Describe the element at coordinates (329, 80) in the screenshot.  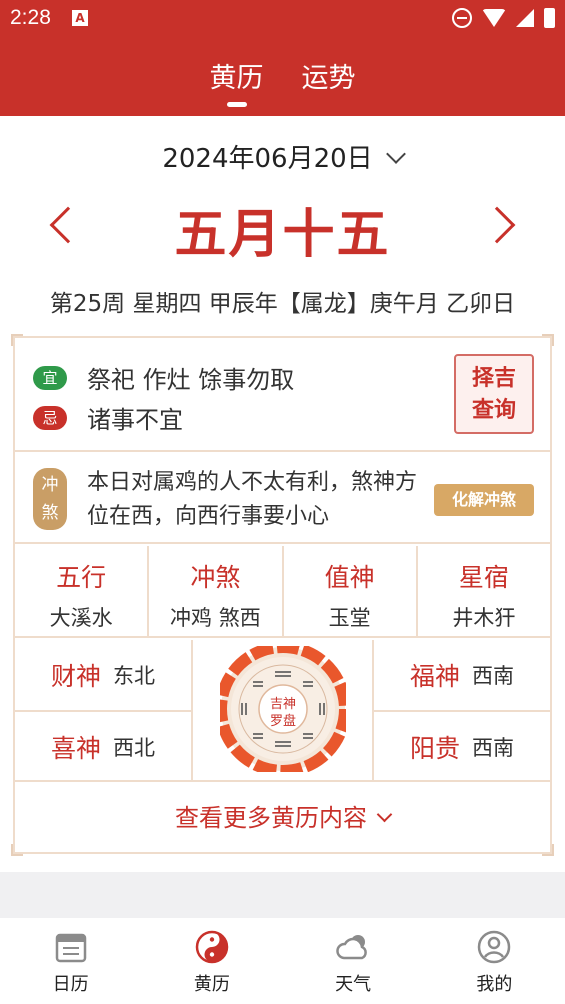
I see `tab-yunshi: 运势` at that location.